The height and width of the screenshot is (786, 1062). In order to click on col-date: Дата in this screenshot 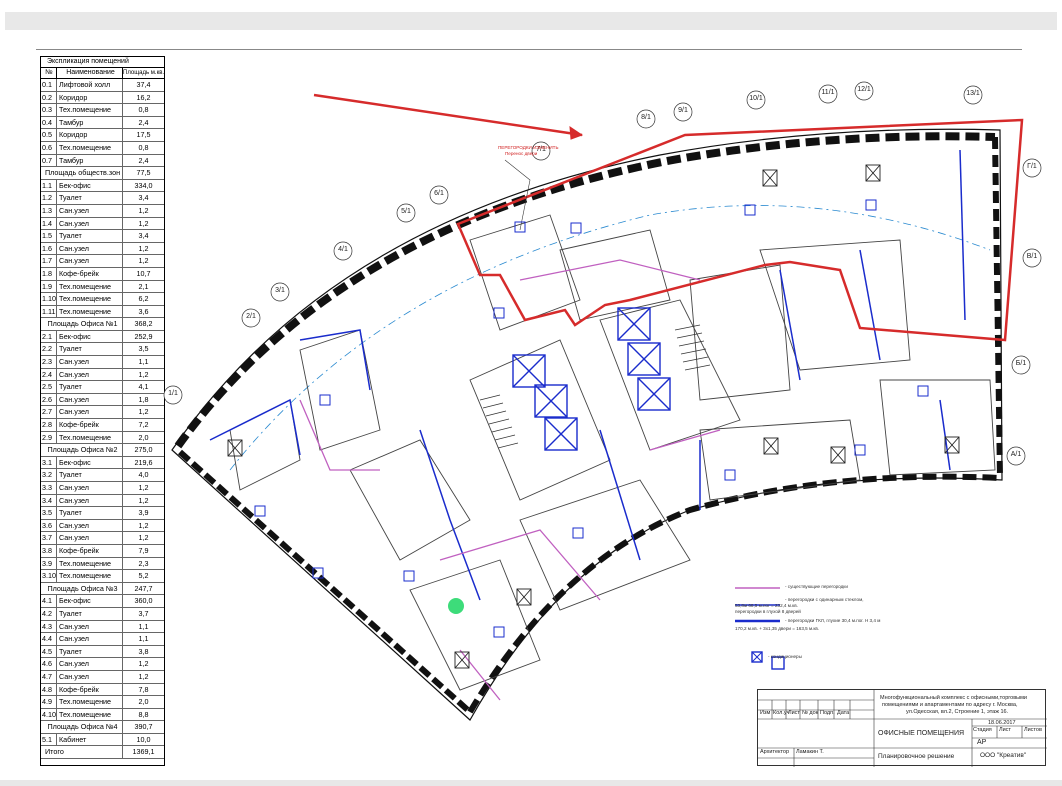, I will do `click(843, 713)`.